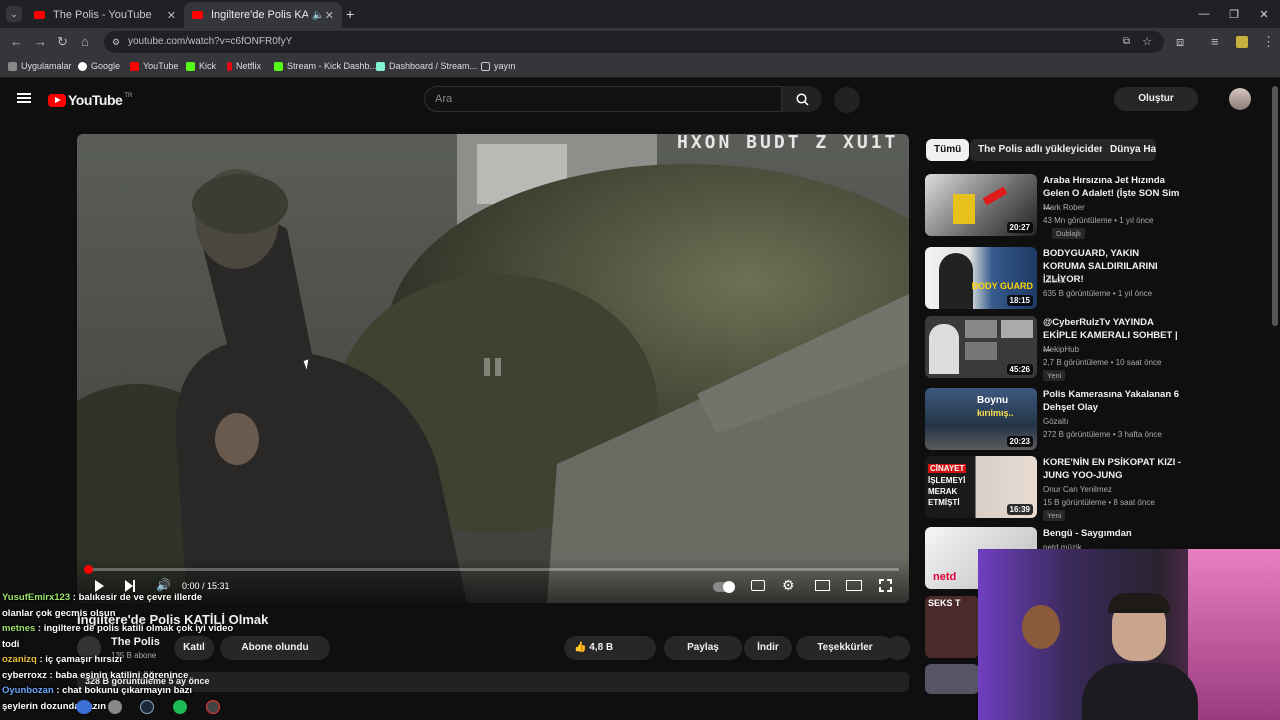 The image size is (1280, 720). Describe the element at coordinates (491, 569) in the screenshot. I see `progress-bar` at that location.